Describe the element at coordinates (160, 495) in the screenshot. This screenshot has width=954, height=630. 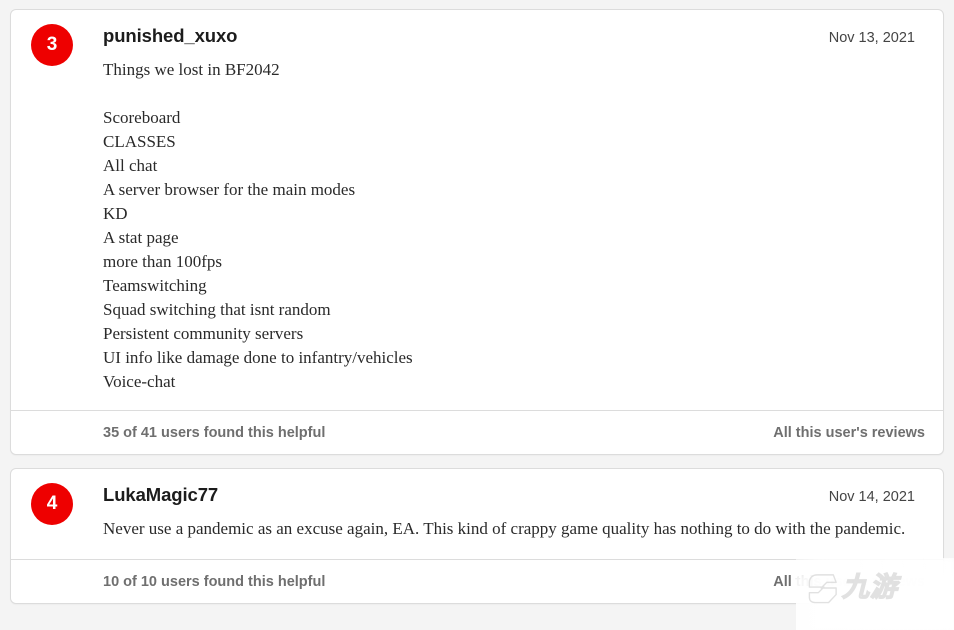
I see `review-username: LukaMagic77` at that location.